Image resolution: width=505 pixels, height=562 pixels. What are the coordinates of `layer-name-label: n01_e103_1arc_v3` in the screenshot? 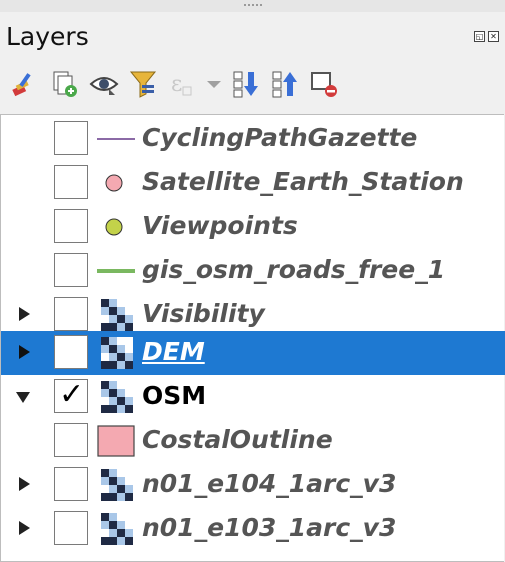 It's located at (269, 527).